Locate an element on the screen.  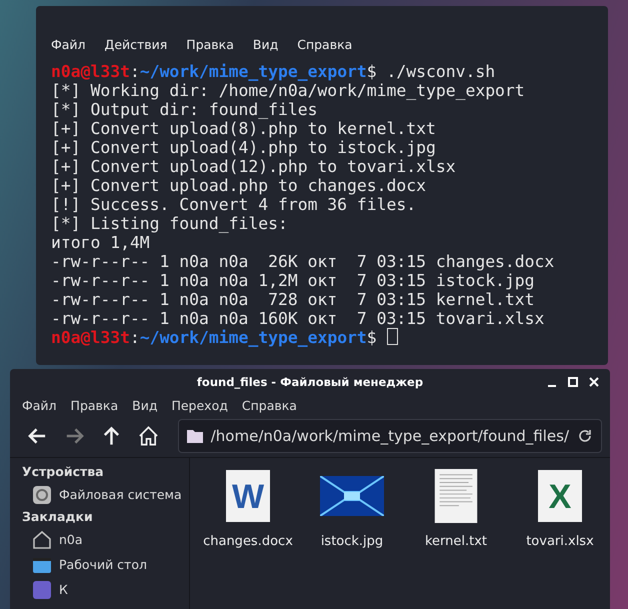
word-document-icon: W is located at coordinates (248, 496).